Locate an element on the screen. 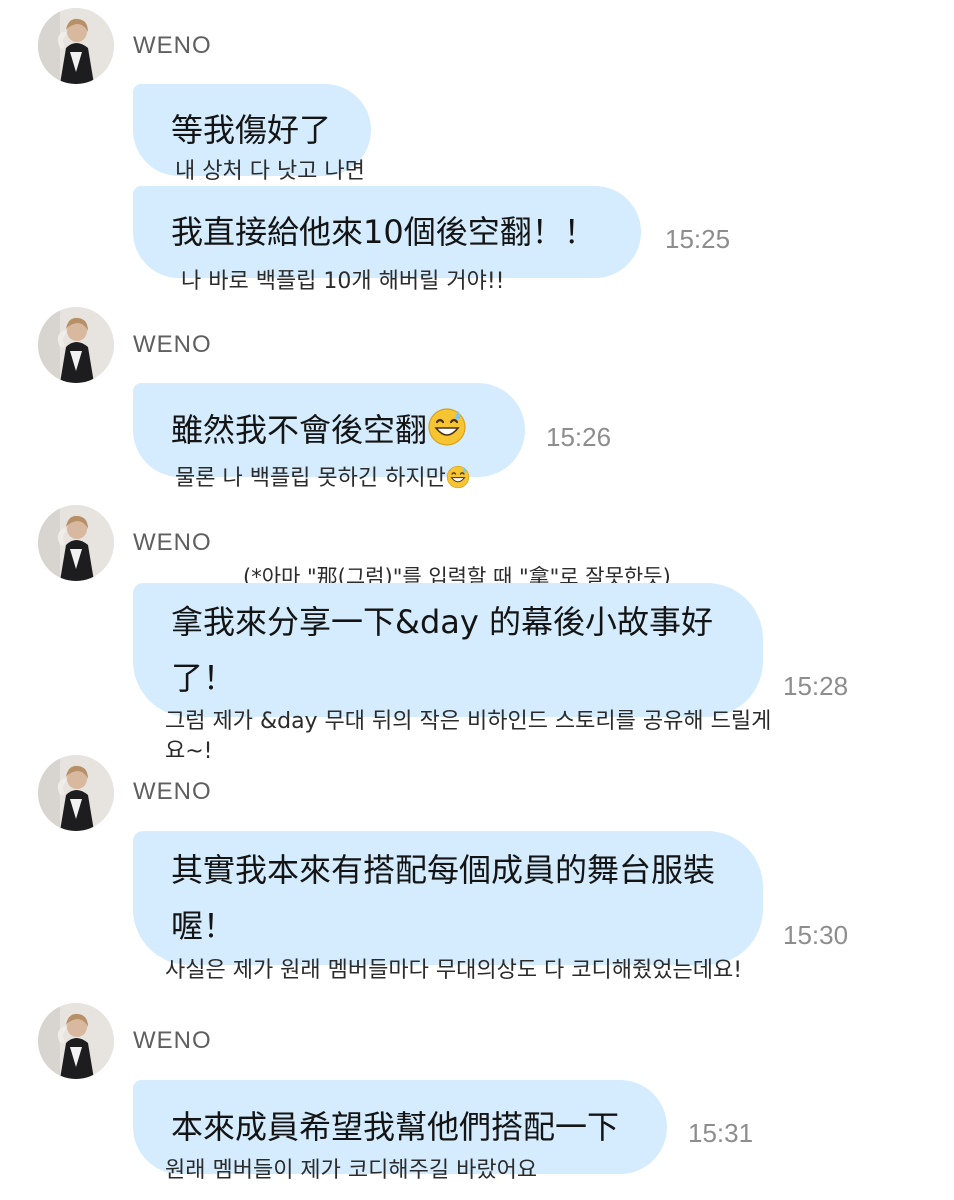 The image size is (954, 1200). message-text: 我直接給他來10個後空翻！！ is located at coordinates (383, 232).